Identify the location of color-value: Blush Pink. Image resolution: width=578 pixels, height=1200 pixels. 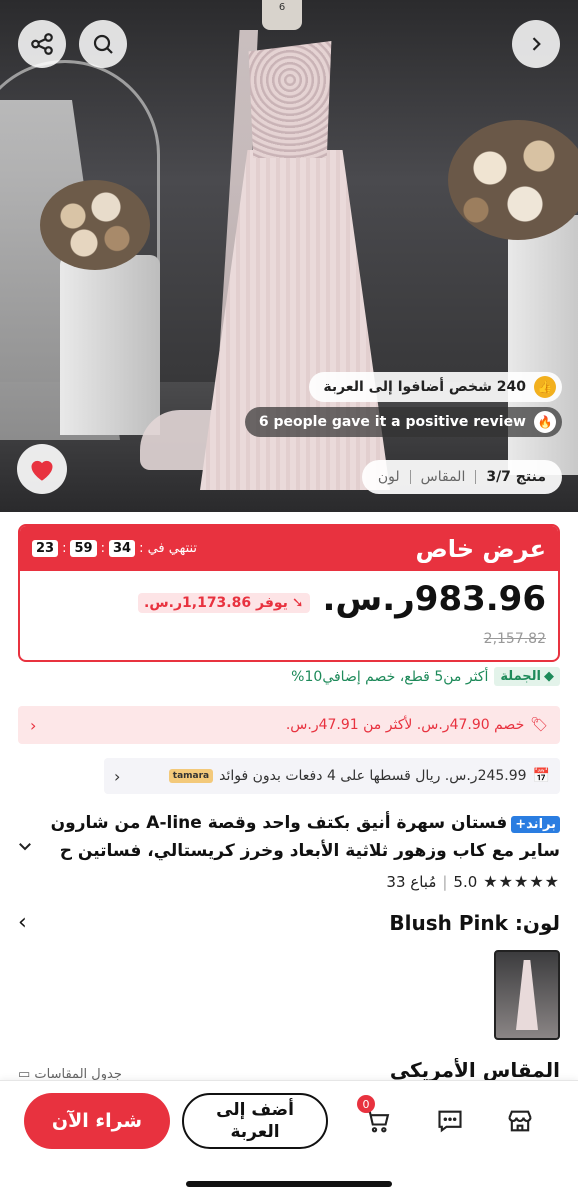
(448, 922).